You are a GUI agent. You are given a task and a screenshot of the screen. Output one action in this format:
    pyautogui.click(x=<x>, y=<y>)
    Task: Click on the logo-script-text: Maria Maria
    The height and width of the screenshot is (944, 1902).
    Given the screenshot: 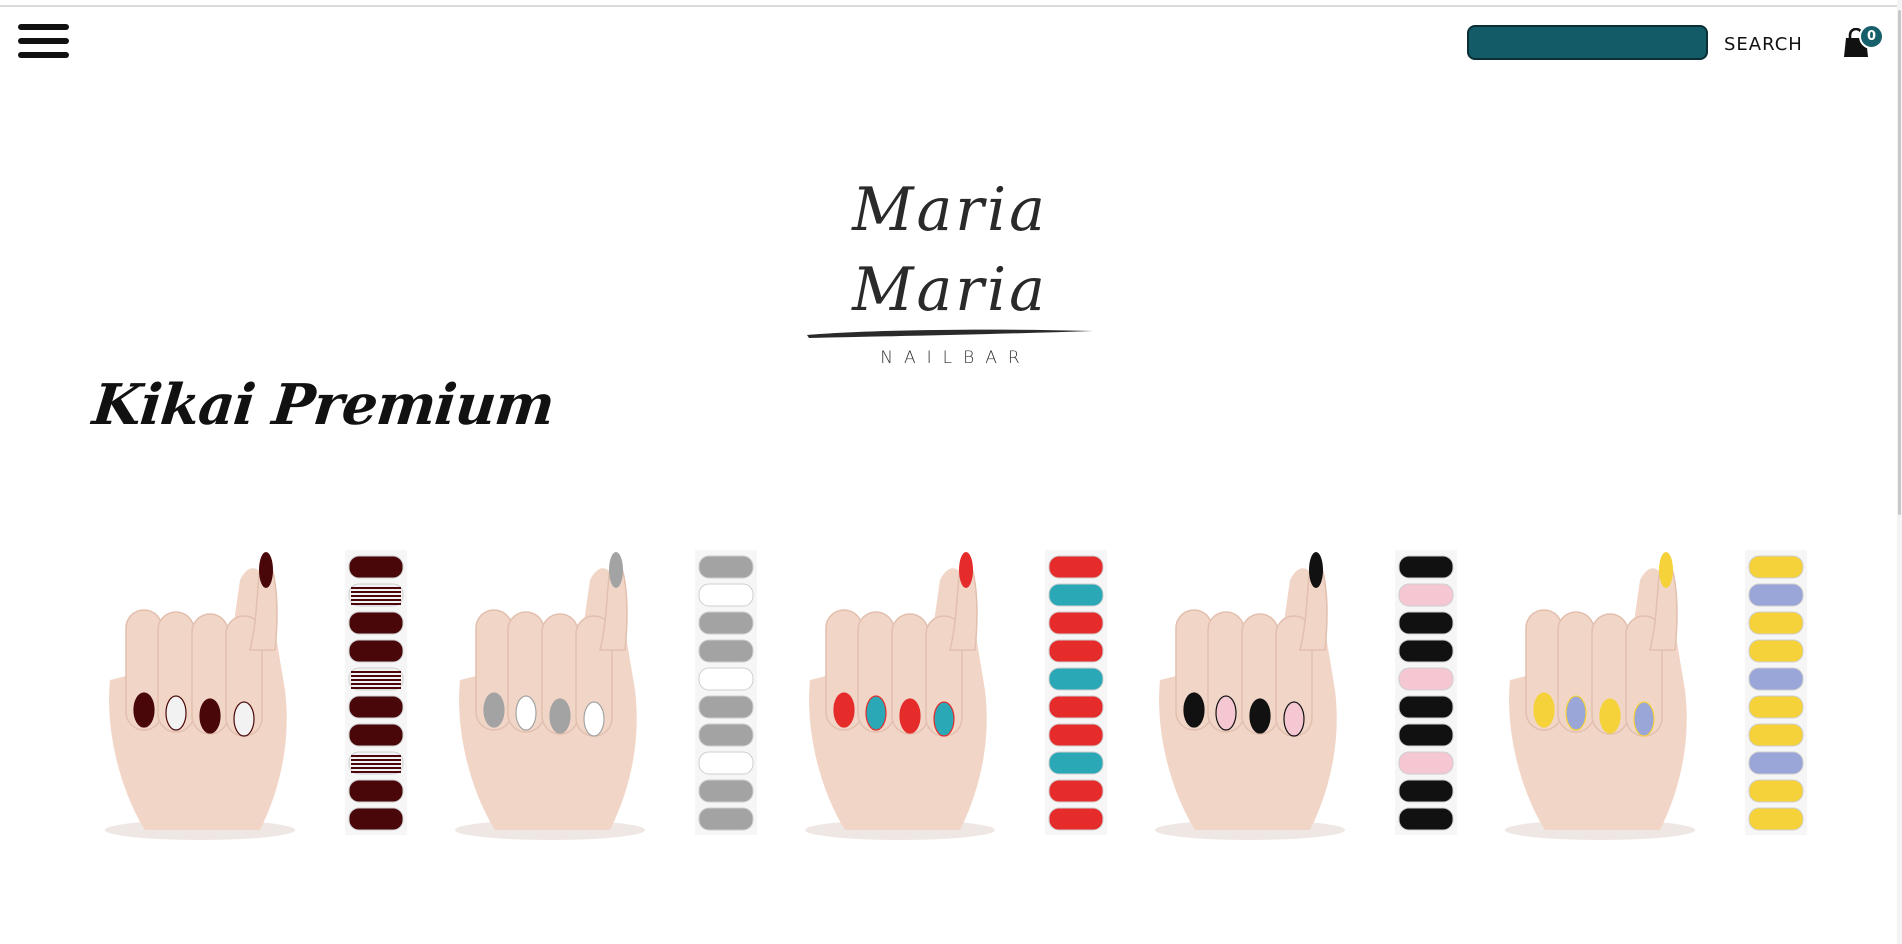 What is the action you would take?
    pyautogui.click(x=950, y=250)
    